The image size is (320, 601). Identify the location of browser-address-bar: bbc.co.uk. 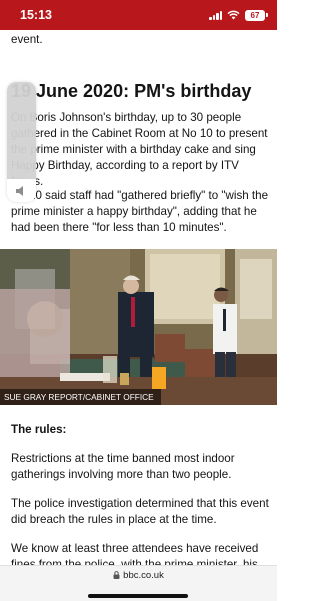
(138, 583).